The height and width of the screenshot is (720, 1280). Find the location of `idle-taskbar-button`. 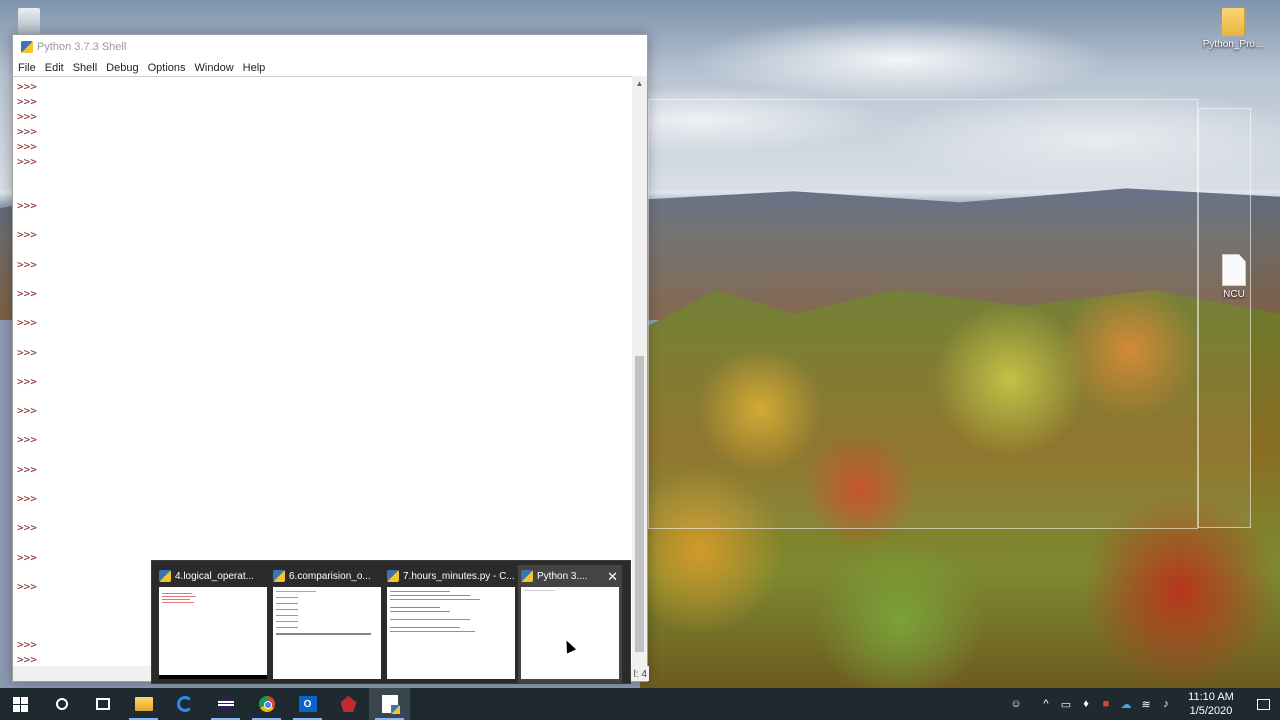

idle-taskbar-button is located at coordinates (389, 704).